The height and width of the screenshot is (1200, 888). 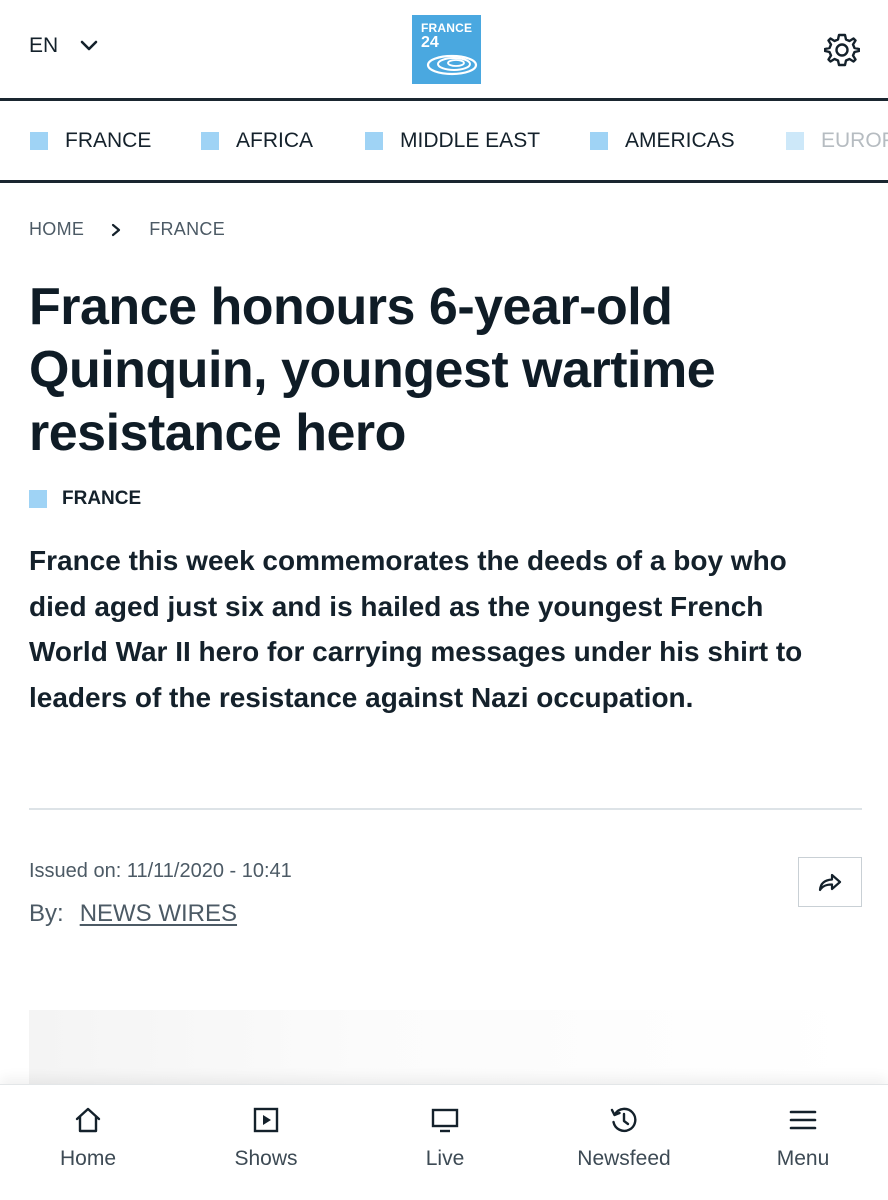 I want to click on bottom-nav-label: Live, so click(x=445, y=1158).